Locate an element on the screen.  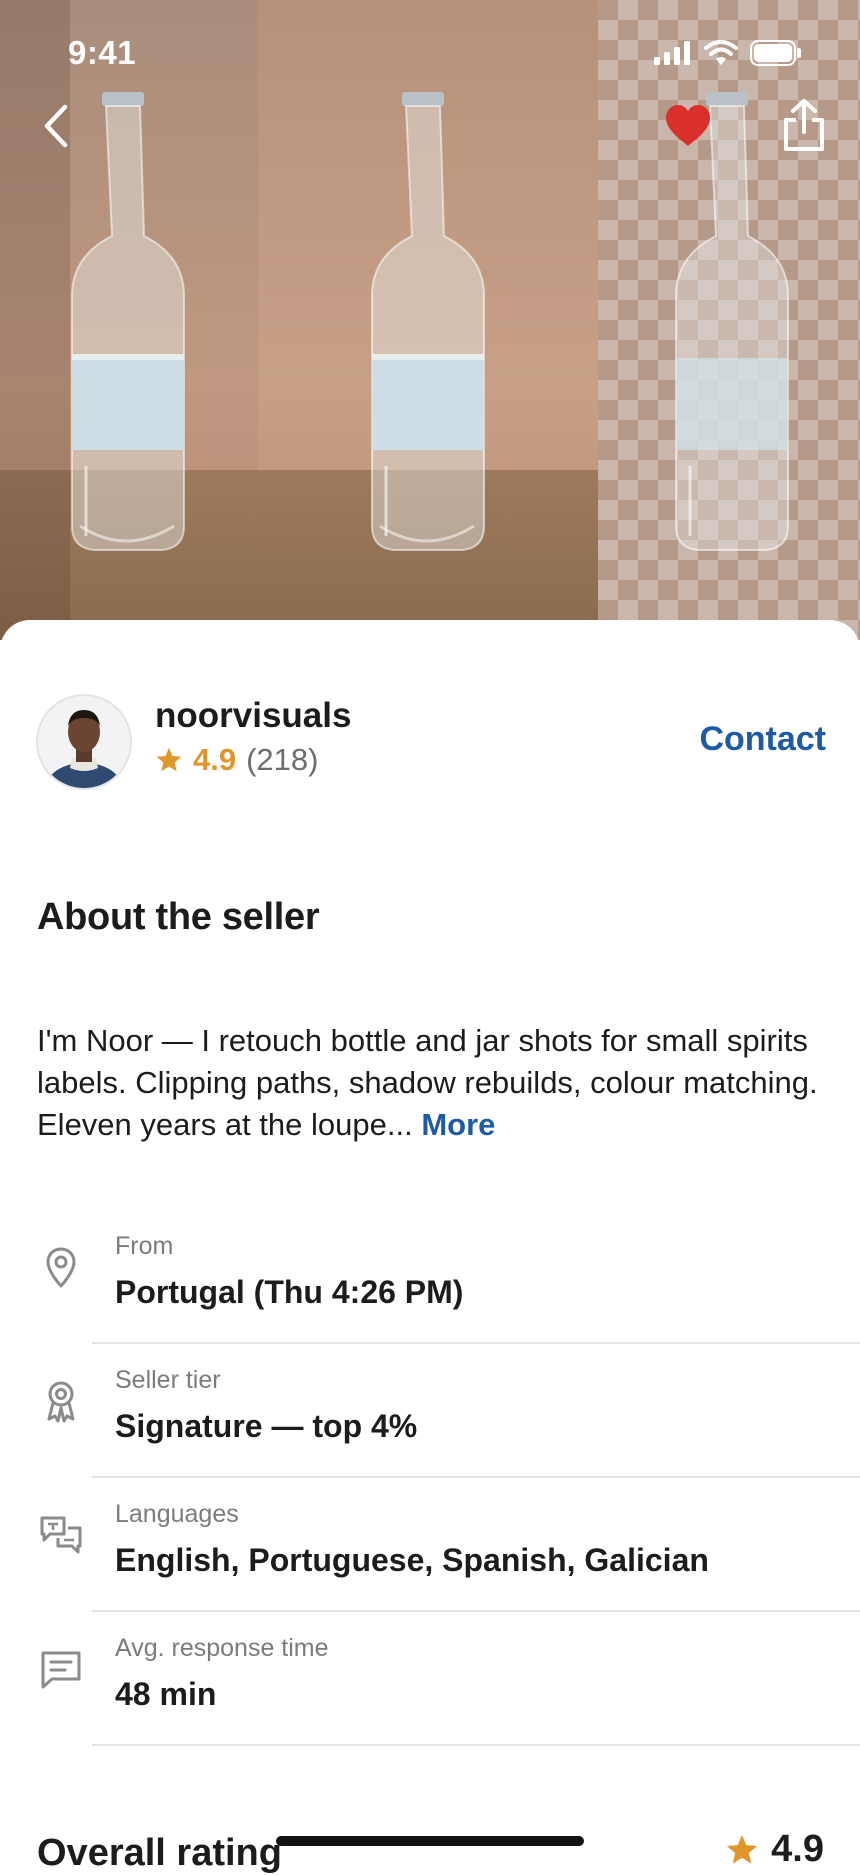
translate-chat-icon is located at coordinates (61, 1535).